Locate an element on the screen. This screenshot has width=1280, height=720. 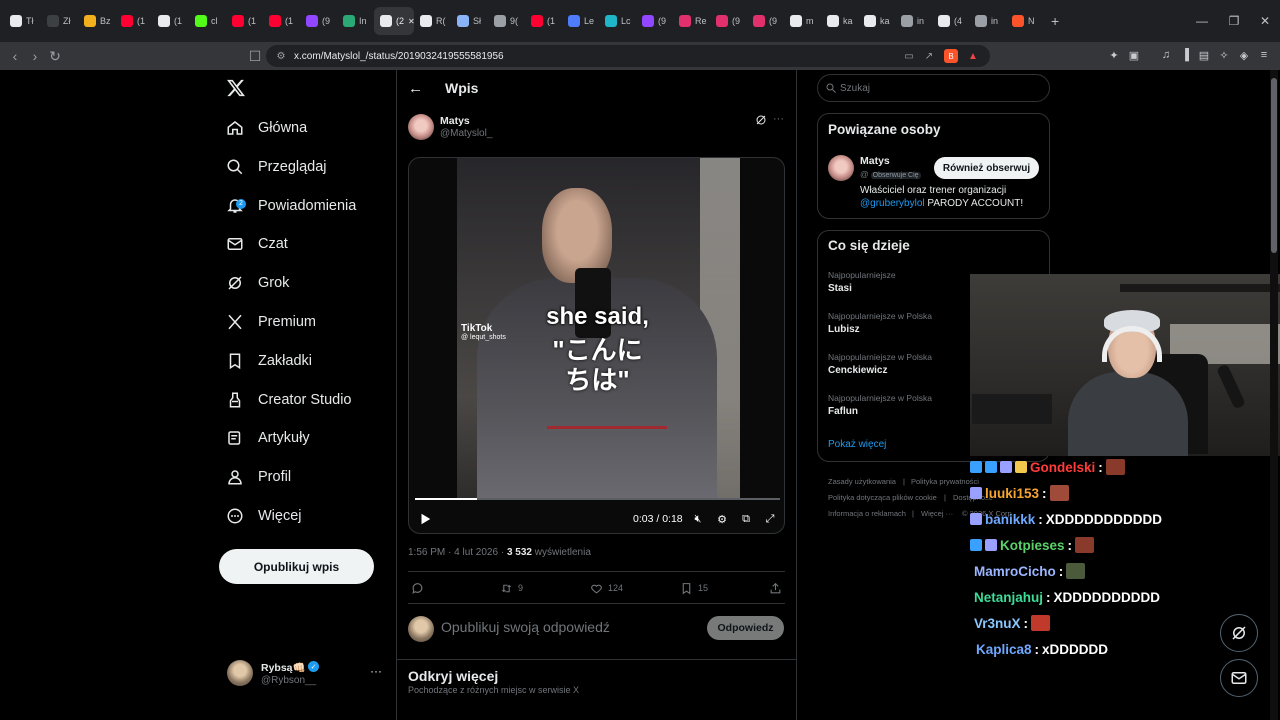
nav-item-6: Zakładki is located at coordinates (269, 361).